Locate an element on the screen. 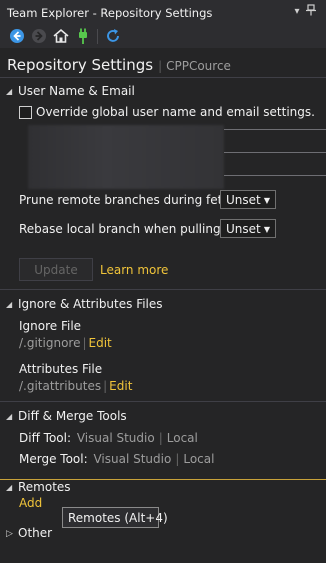  merge-visual-studio-option: Visual Studio is located at coordinates (132, 459).